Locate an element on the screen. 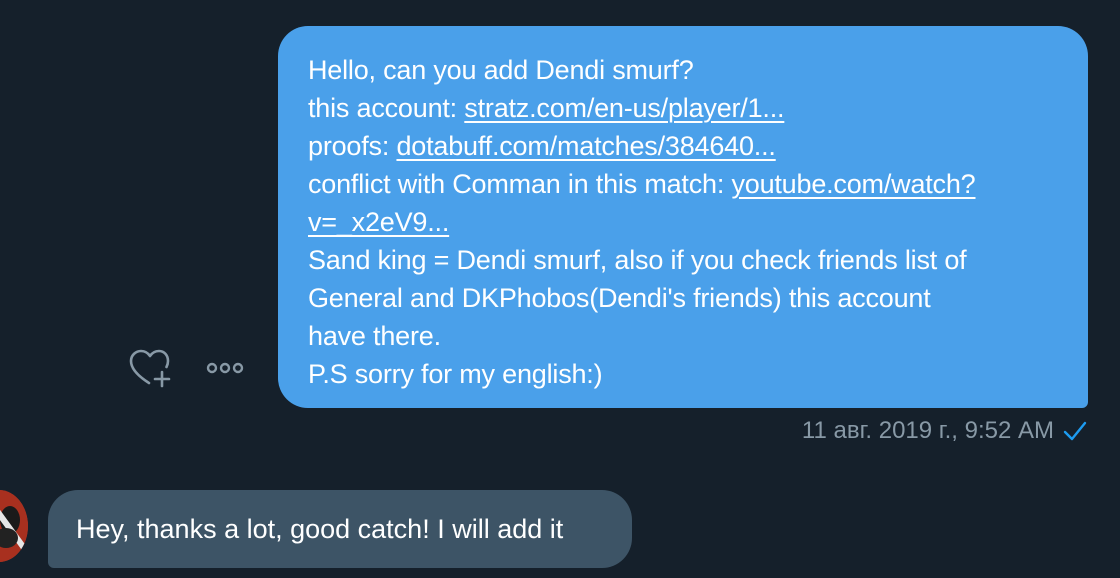  line-prefix: conflict with Comman in this match: is located at coordinates (520, 184).